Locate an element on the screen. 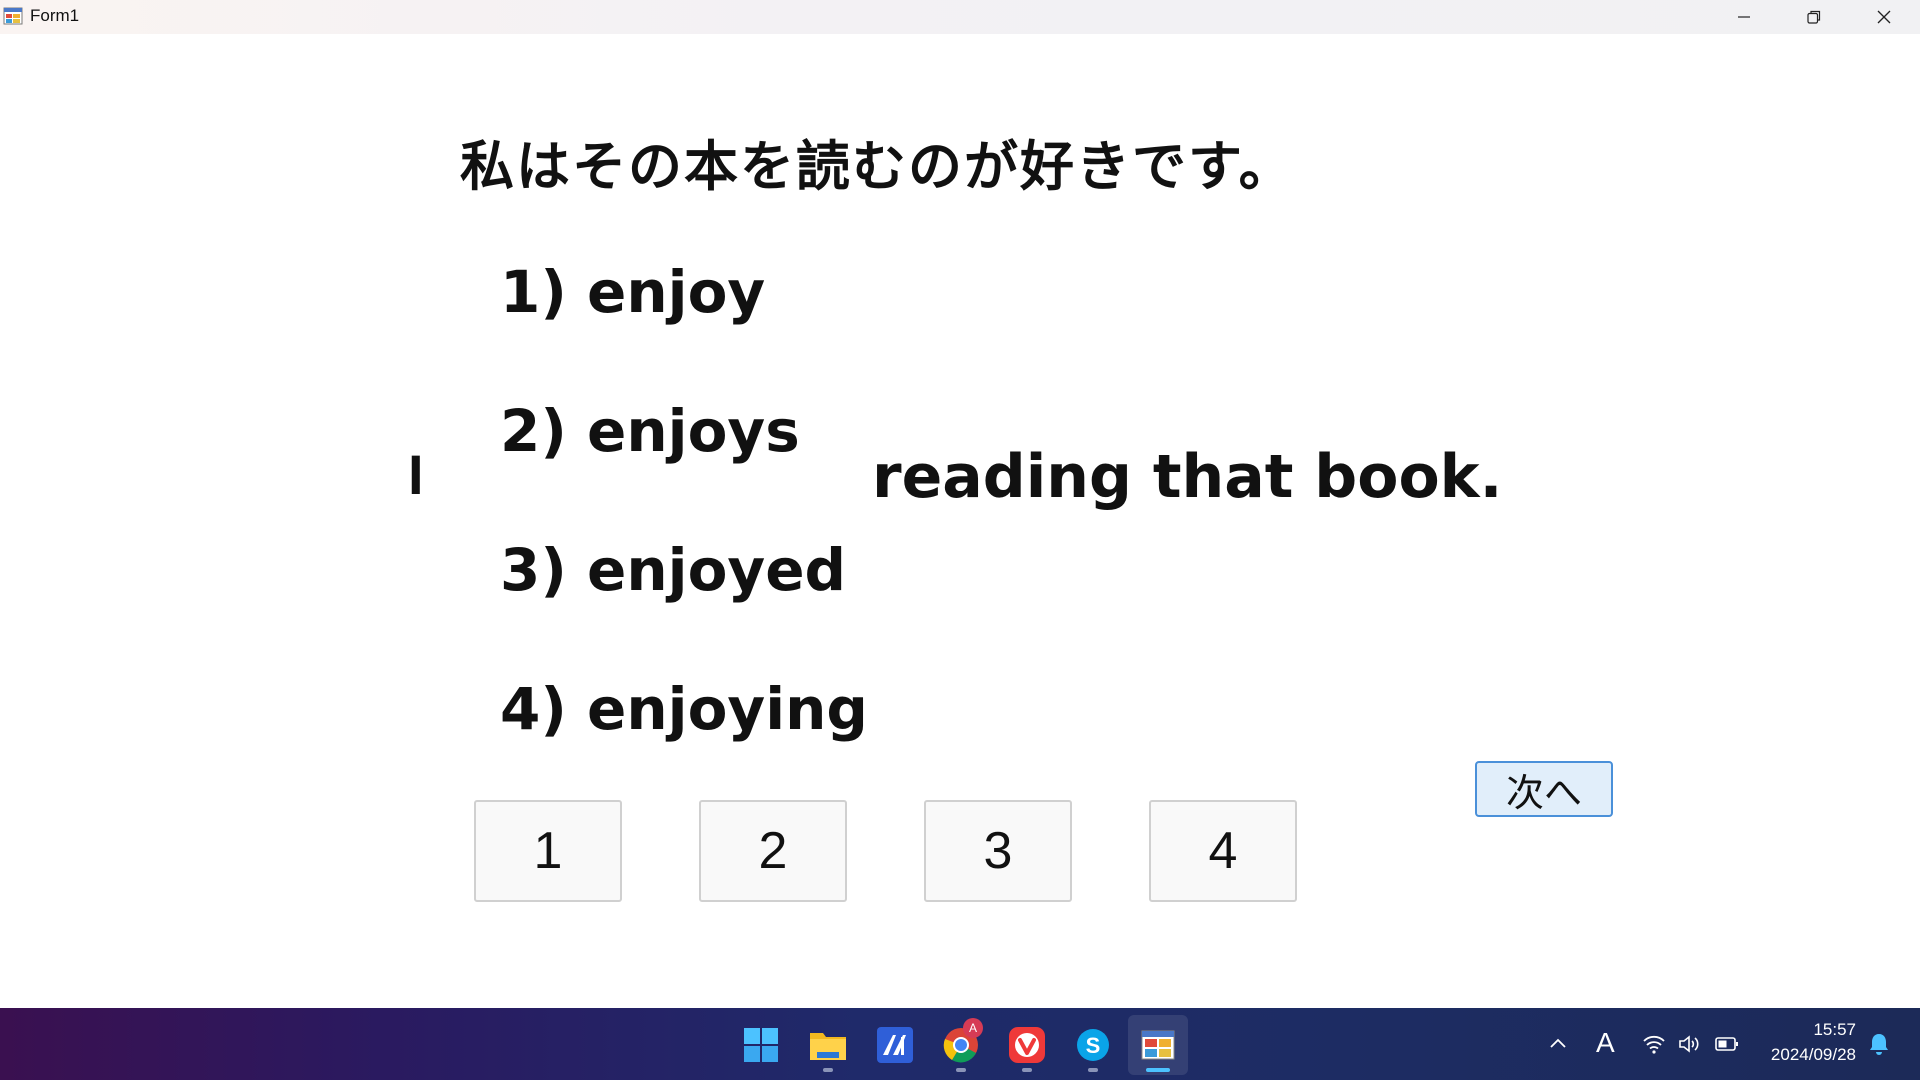 The image size is (1920, 1080). question-japanese: 私はその本を読むのが好きです。 is located at coordinates (877, 166).